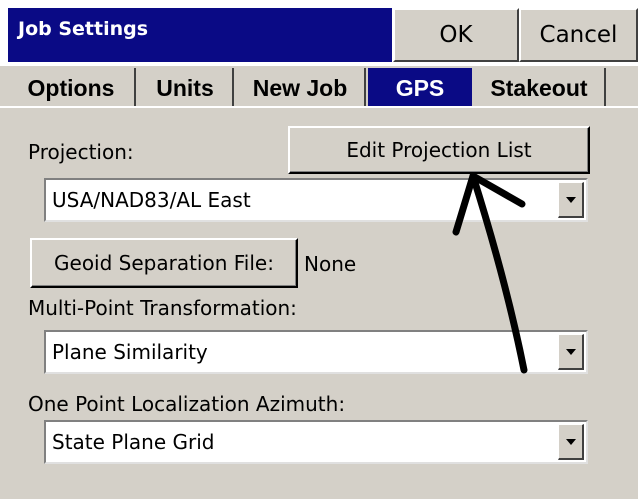 The image size is (638, 499). I want to click on edit-projection-list-button: Edit Projection List, so click(439, 150).